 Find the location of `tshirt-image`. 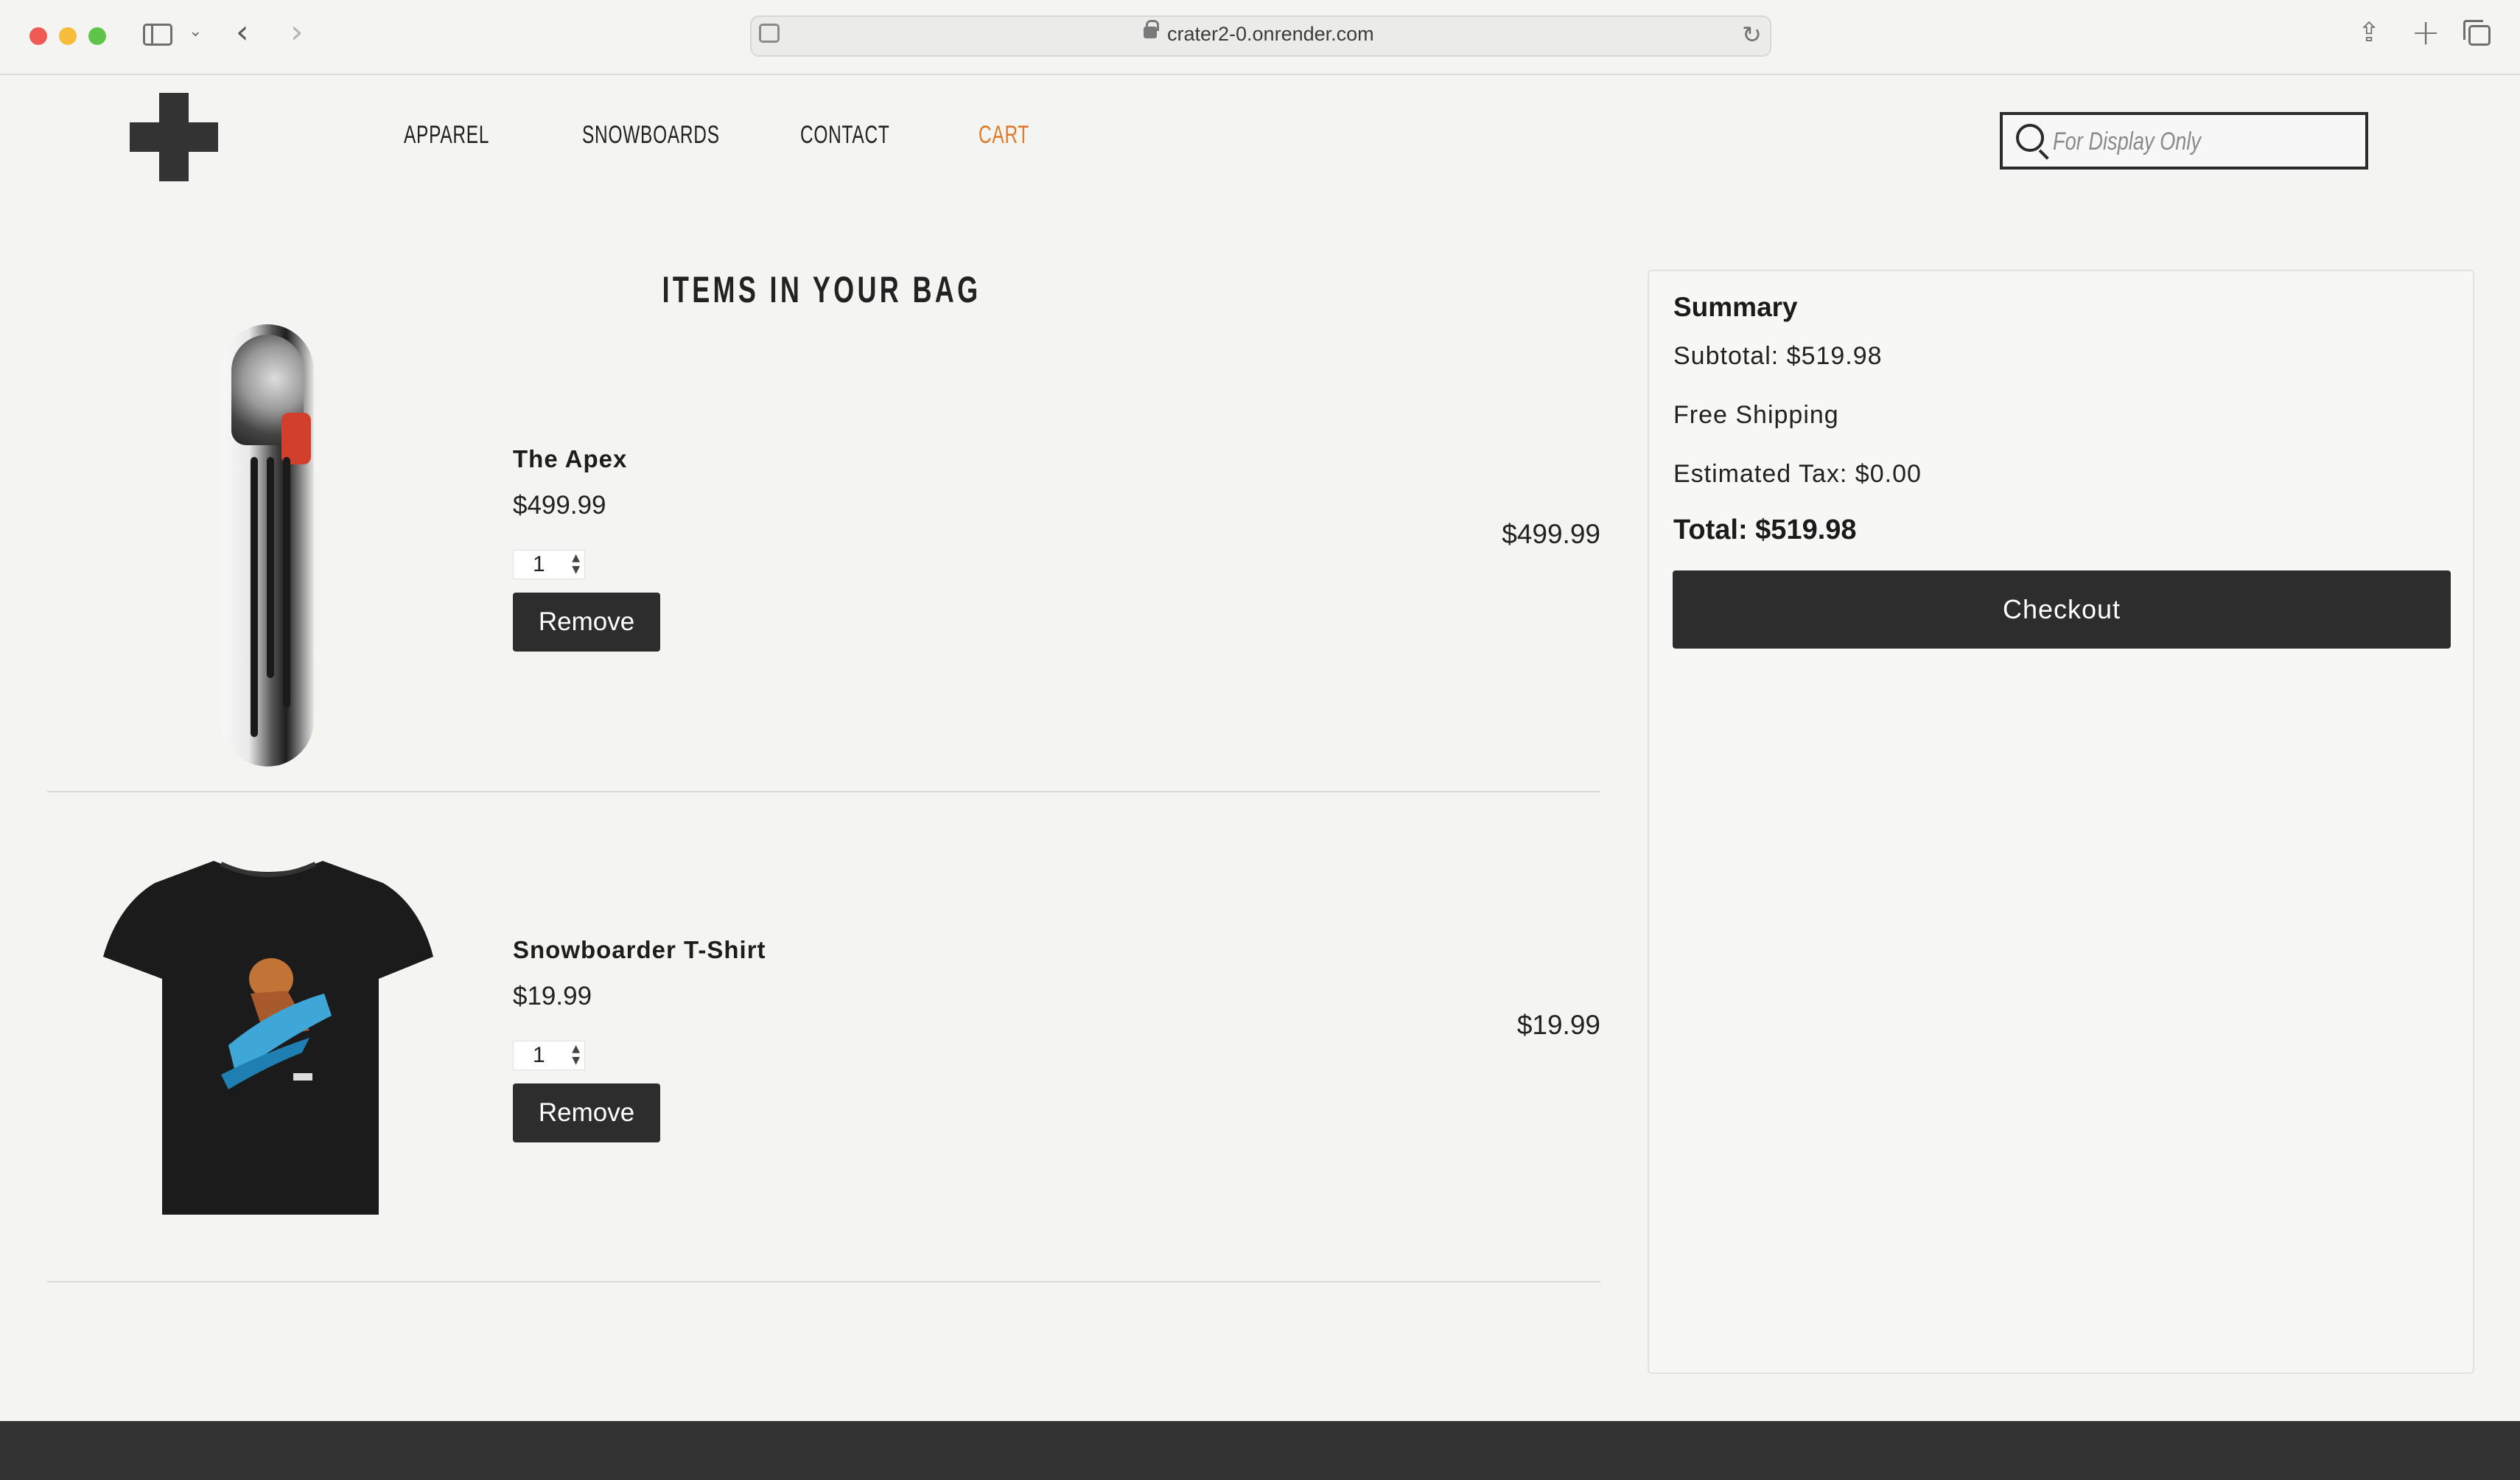

tshirt-image is located at coordinates (268, 1036).